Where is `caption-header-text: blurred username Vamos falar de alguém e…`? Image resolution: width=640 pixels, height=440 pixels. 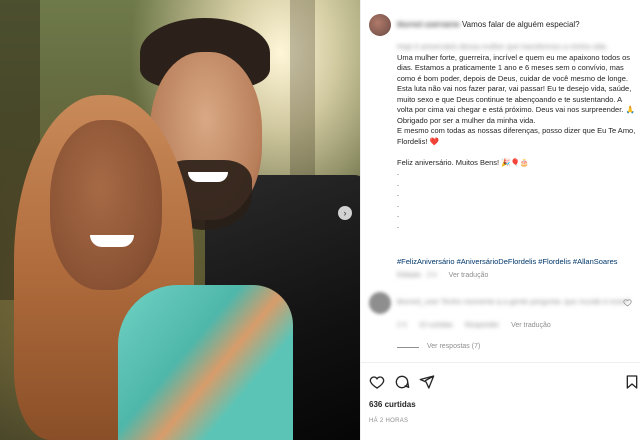 caption-header-text: blurred username Vamos falar de alguém e… is located at coordinates (488, 25).